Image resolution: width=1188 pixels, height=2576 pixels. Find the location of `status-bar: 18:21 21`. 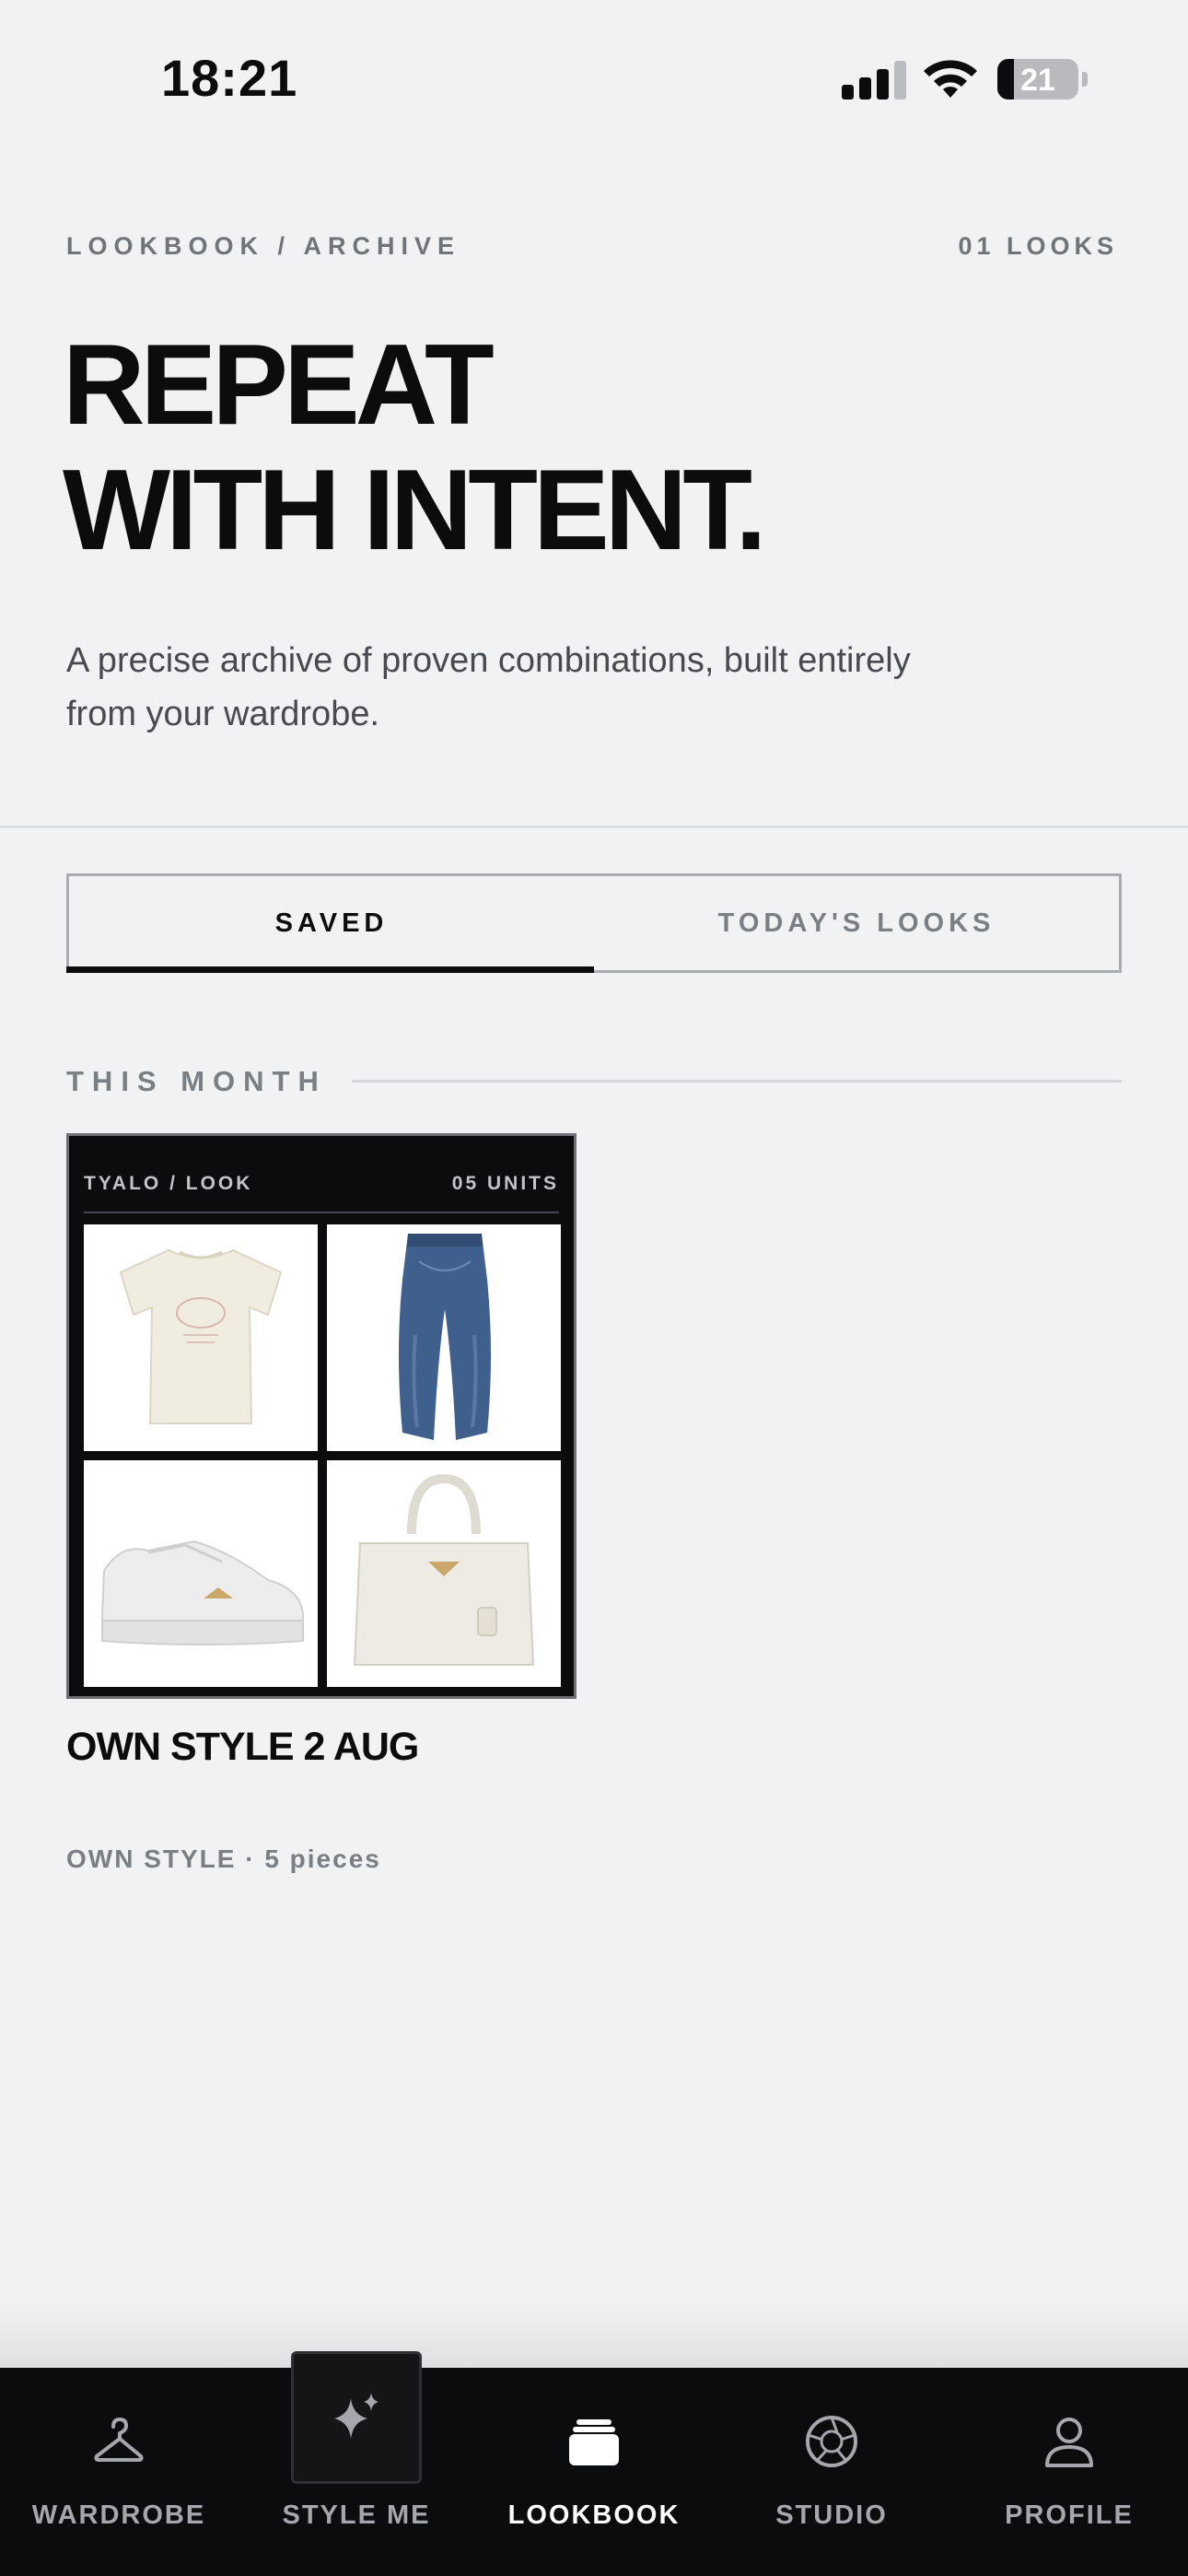

status-bar: 18:21 21 is located at coordinates (594, 78).